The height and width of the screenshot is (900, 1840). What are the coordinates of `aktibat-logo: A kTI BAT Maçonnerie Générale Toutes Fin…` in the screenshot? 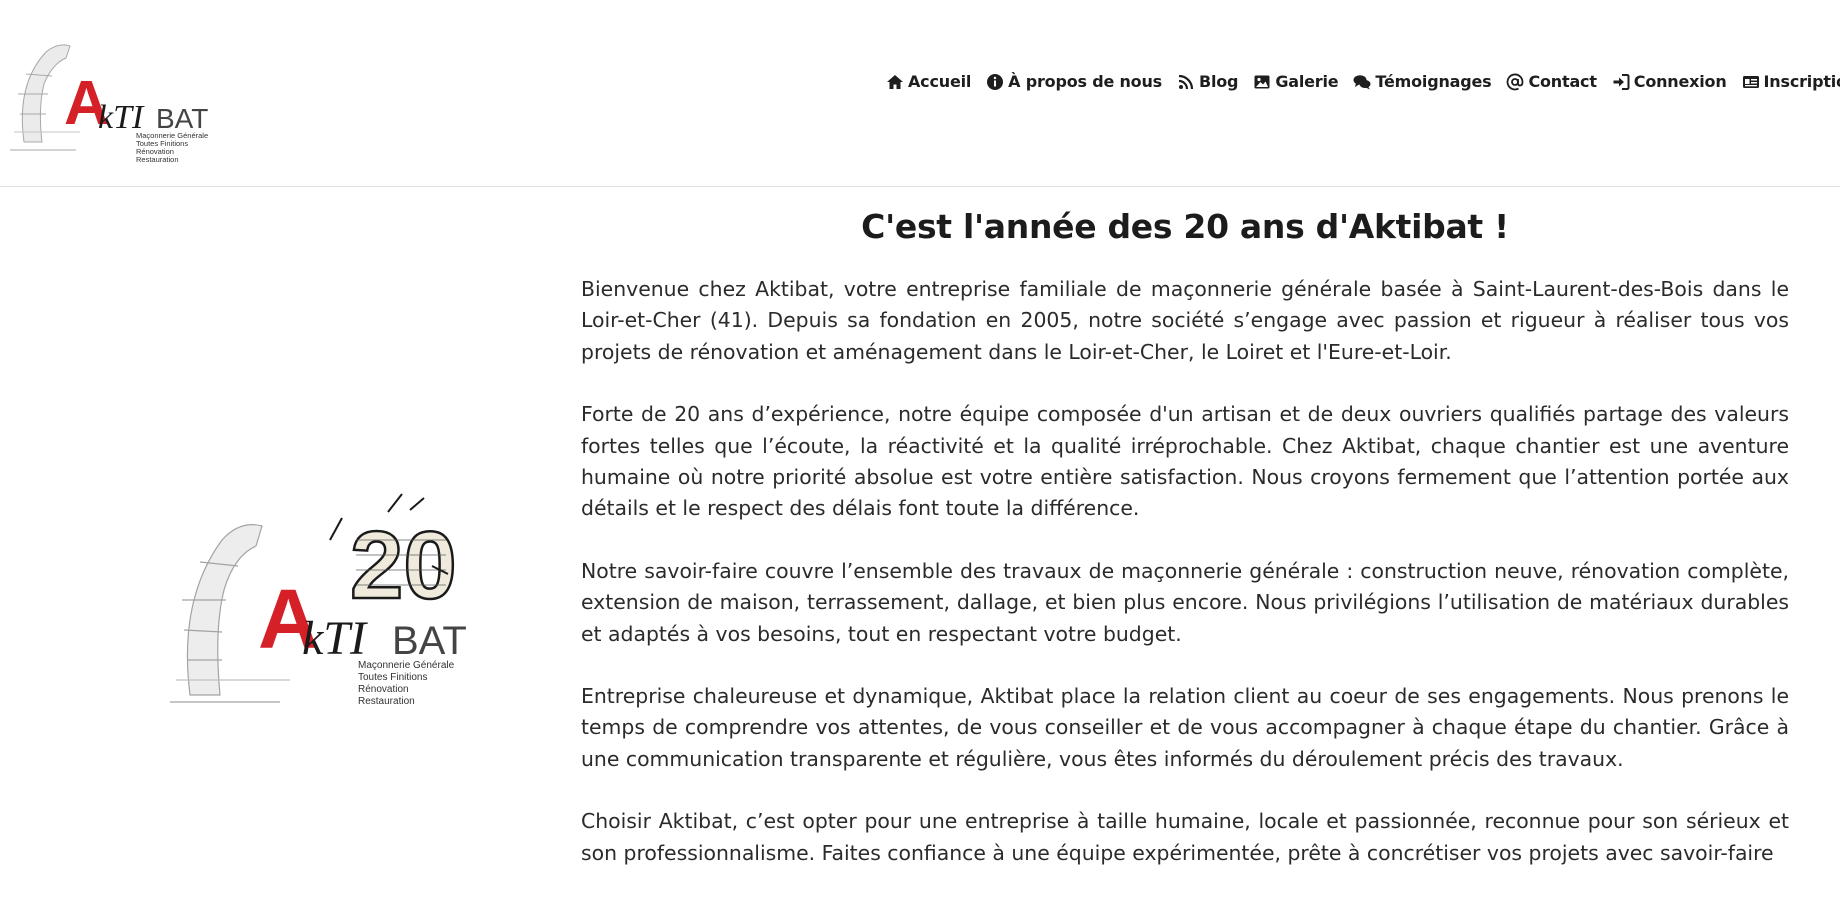 It's located at (111, 94).